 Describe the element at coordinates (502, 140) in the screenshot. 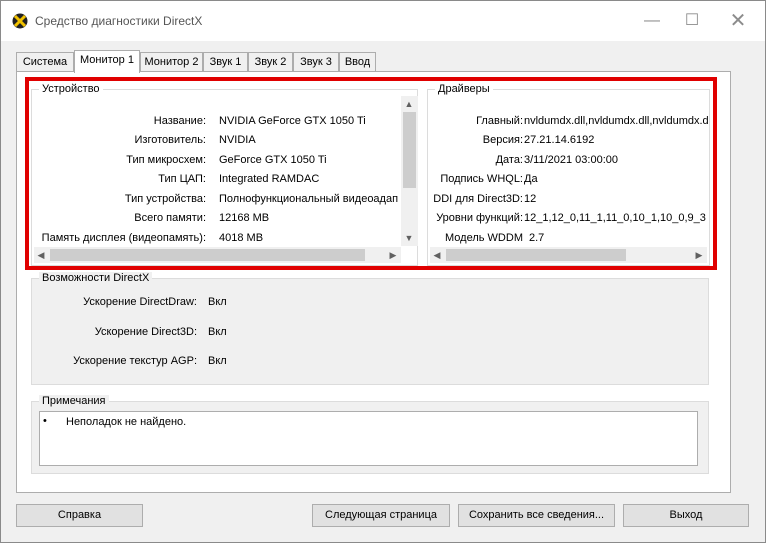

I see `driver-row-label: Версия:` at that location.